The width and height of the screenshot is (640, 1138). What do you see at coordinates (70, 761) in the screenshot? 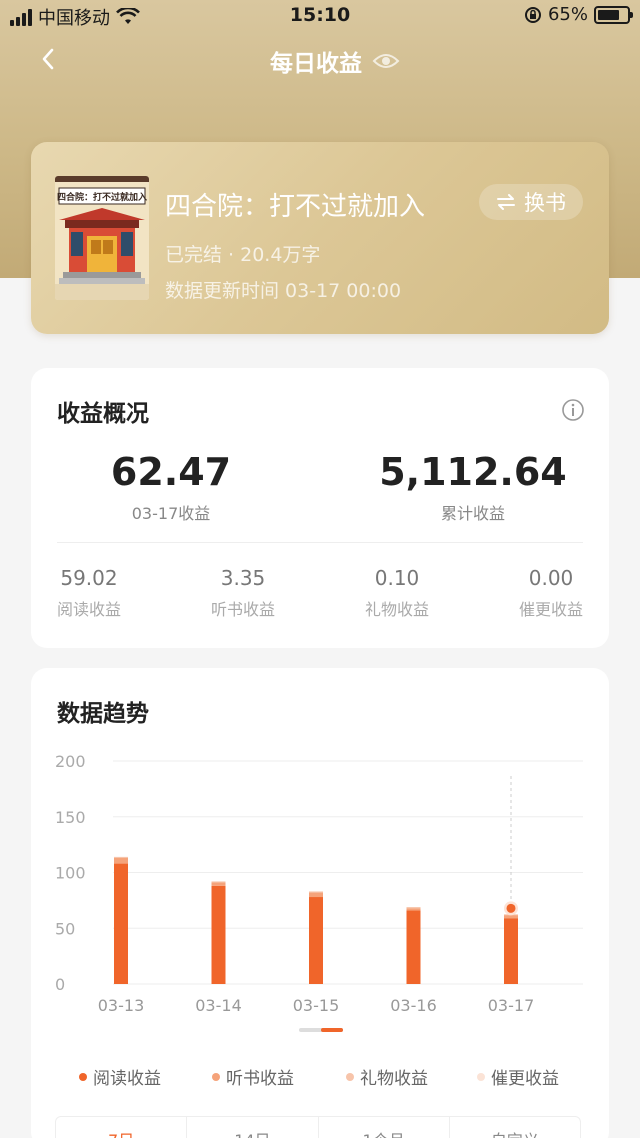
I see `y-tick-label: 200` at bounding box center [70, 761].